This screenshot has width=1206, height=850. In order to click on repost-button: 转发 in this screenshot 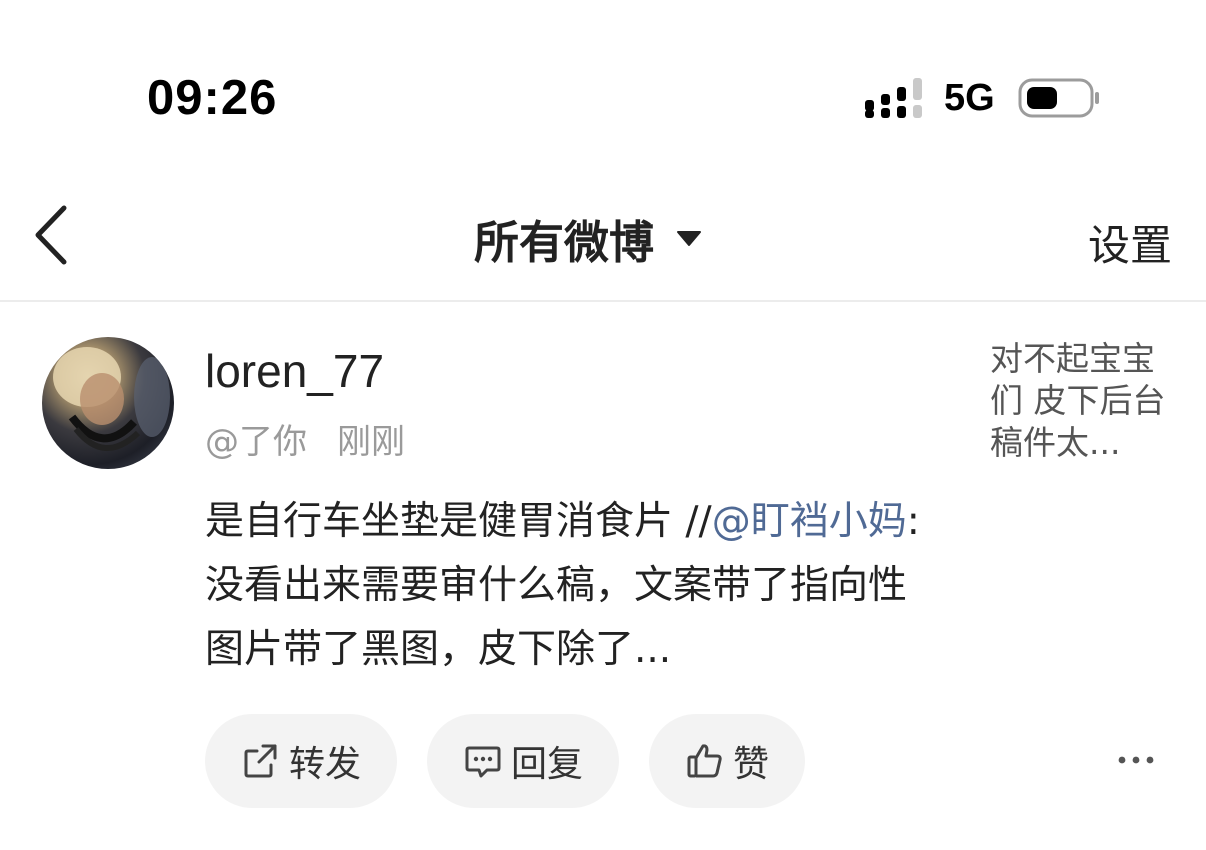, I will do `click(301, 761)`.